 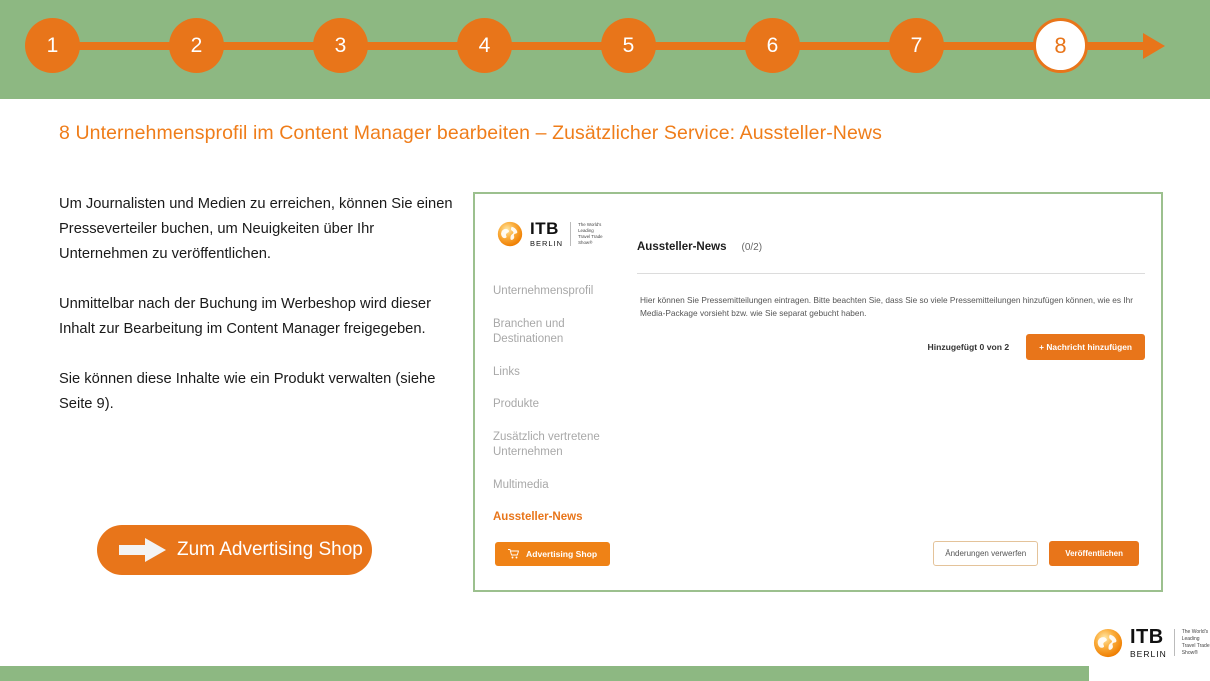 What do you see at coordinates (513, 554) in the screenshot?
I see `shopping-cart-icon` at bounding box center [513, 554].